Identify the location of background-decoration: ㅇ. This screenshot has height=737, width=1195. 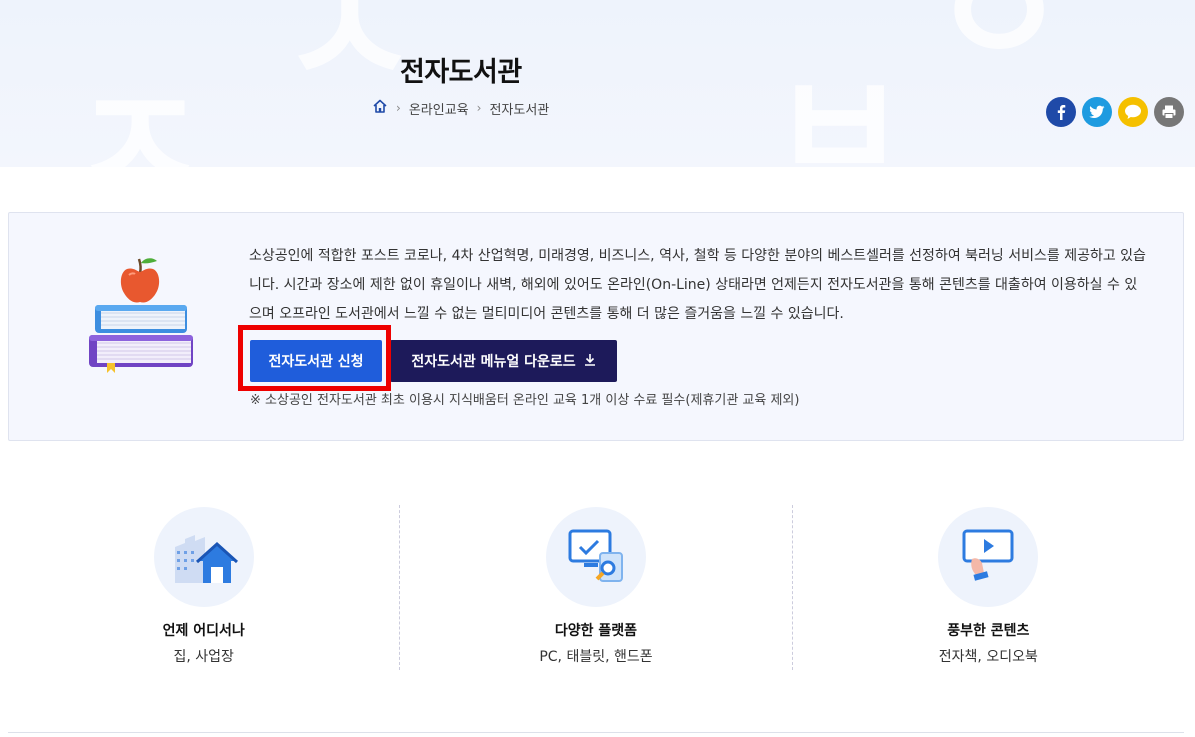
(999, 51).